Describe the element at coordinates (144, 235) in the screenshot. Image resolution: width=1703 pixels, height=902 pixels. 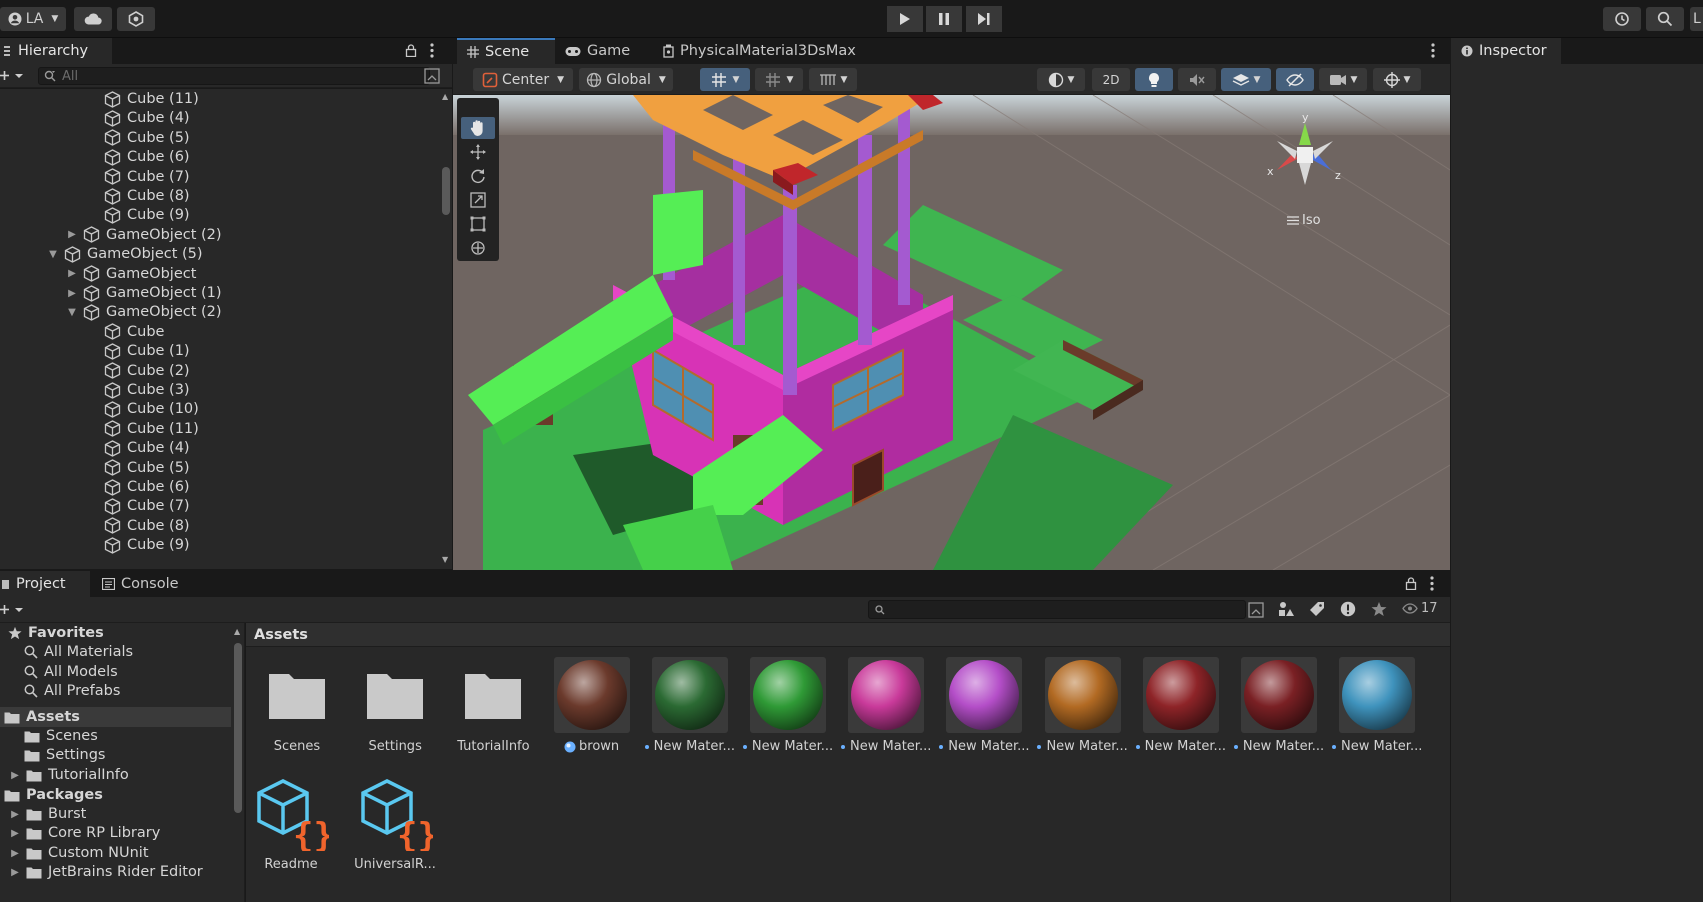
I see `hierarchy-item: ▶ GameObject (2)` at that location.